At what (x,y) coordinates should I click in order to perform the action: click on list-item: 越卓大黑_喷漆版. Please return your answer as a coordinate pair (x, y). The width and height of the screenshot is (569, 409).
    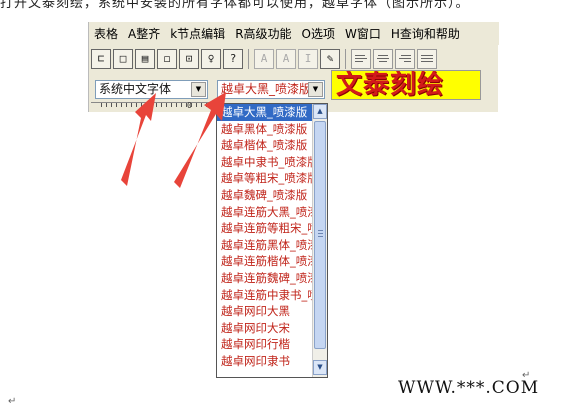
    Looking at the image, I should click on (265, 112).